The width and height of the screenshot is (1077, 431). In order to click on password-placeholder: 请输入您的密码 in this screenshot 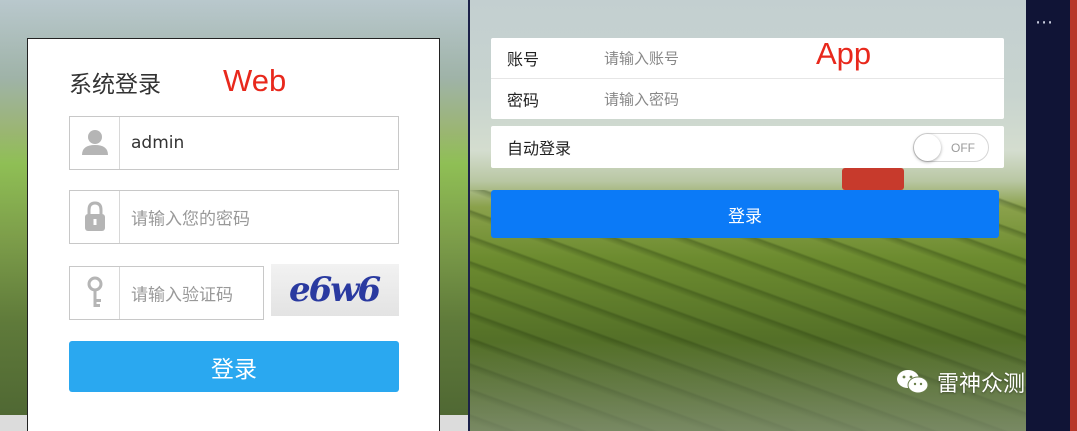, I will do `click(190, 219)`.